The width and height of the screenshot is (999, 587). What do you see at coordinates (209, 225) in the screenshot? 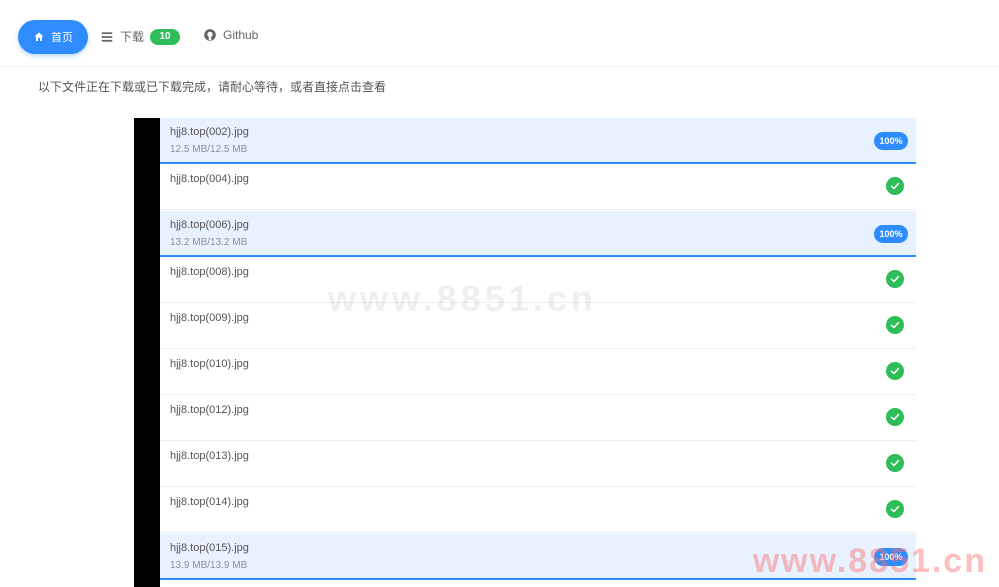
I see `file-name: hjj8.top(006).jpg` at bounding box center [209, 225].